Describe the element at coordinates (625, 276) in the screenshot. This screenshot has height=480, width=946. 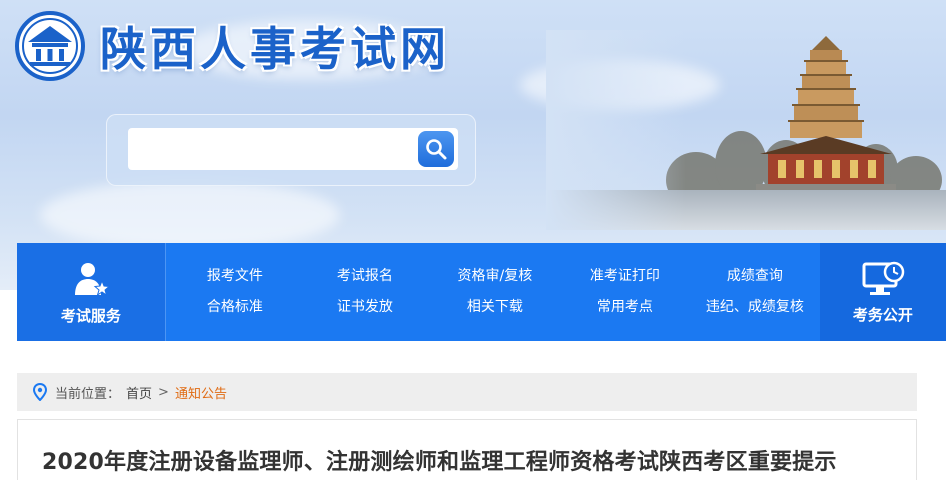
I see `nav-link-admission-ticket: 准考证打印` at that location.